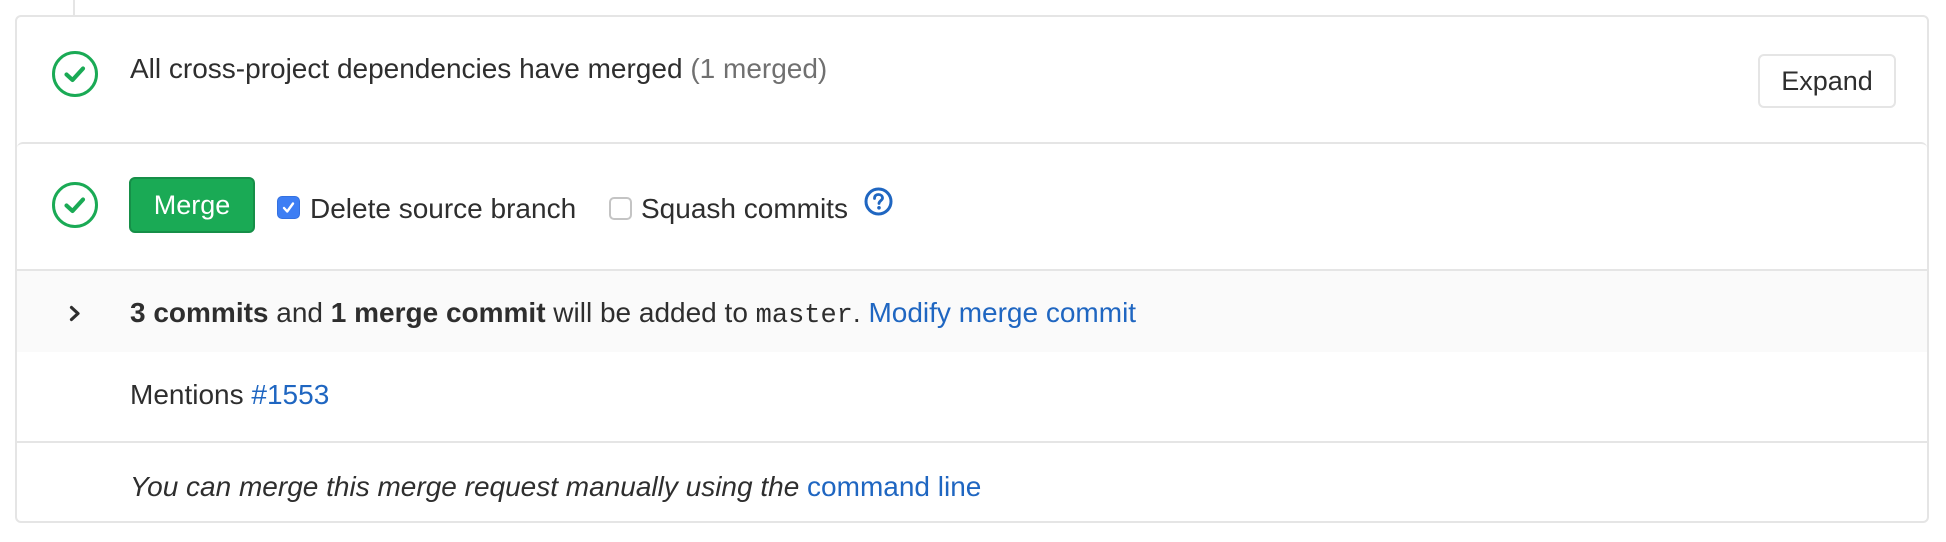  I want to click on dependencies-count: (1 merged), so click(759, 68).